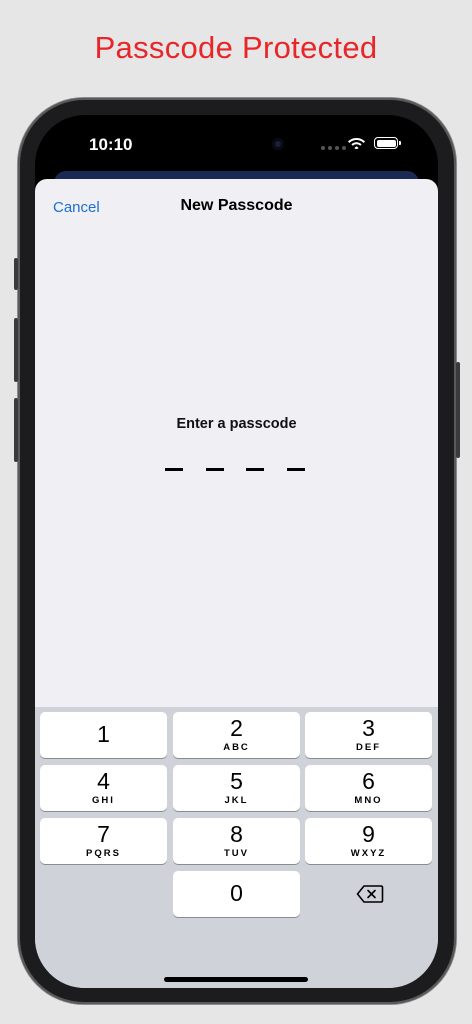 This screenshot has width=472, height=1024. I want to click on key-8: 8 TUV, so click(236, 841).